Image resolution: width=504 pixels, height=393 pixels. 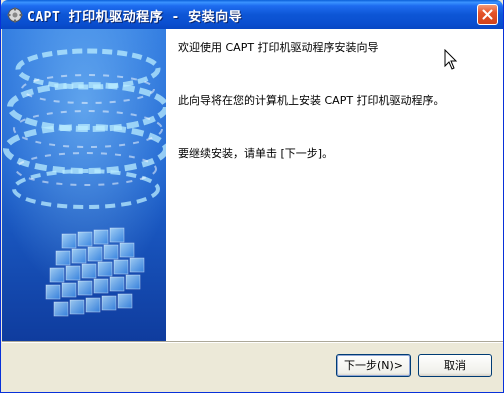 I want to click on close-button, so click(x=487, y=14).